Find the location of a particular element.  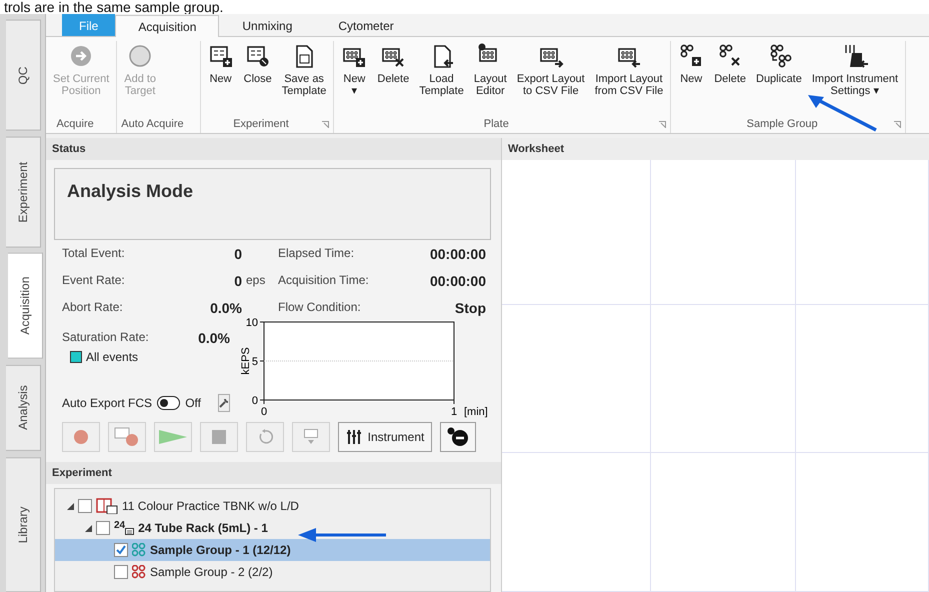

document-caption: trols are in the same sample group. is located at coordinates (113, 7).